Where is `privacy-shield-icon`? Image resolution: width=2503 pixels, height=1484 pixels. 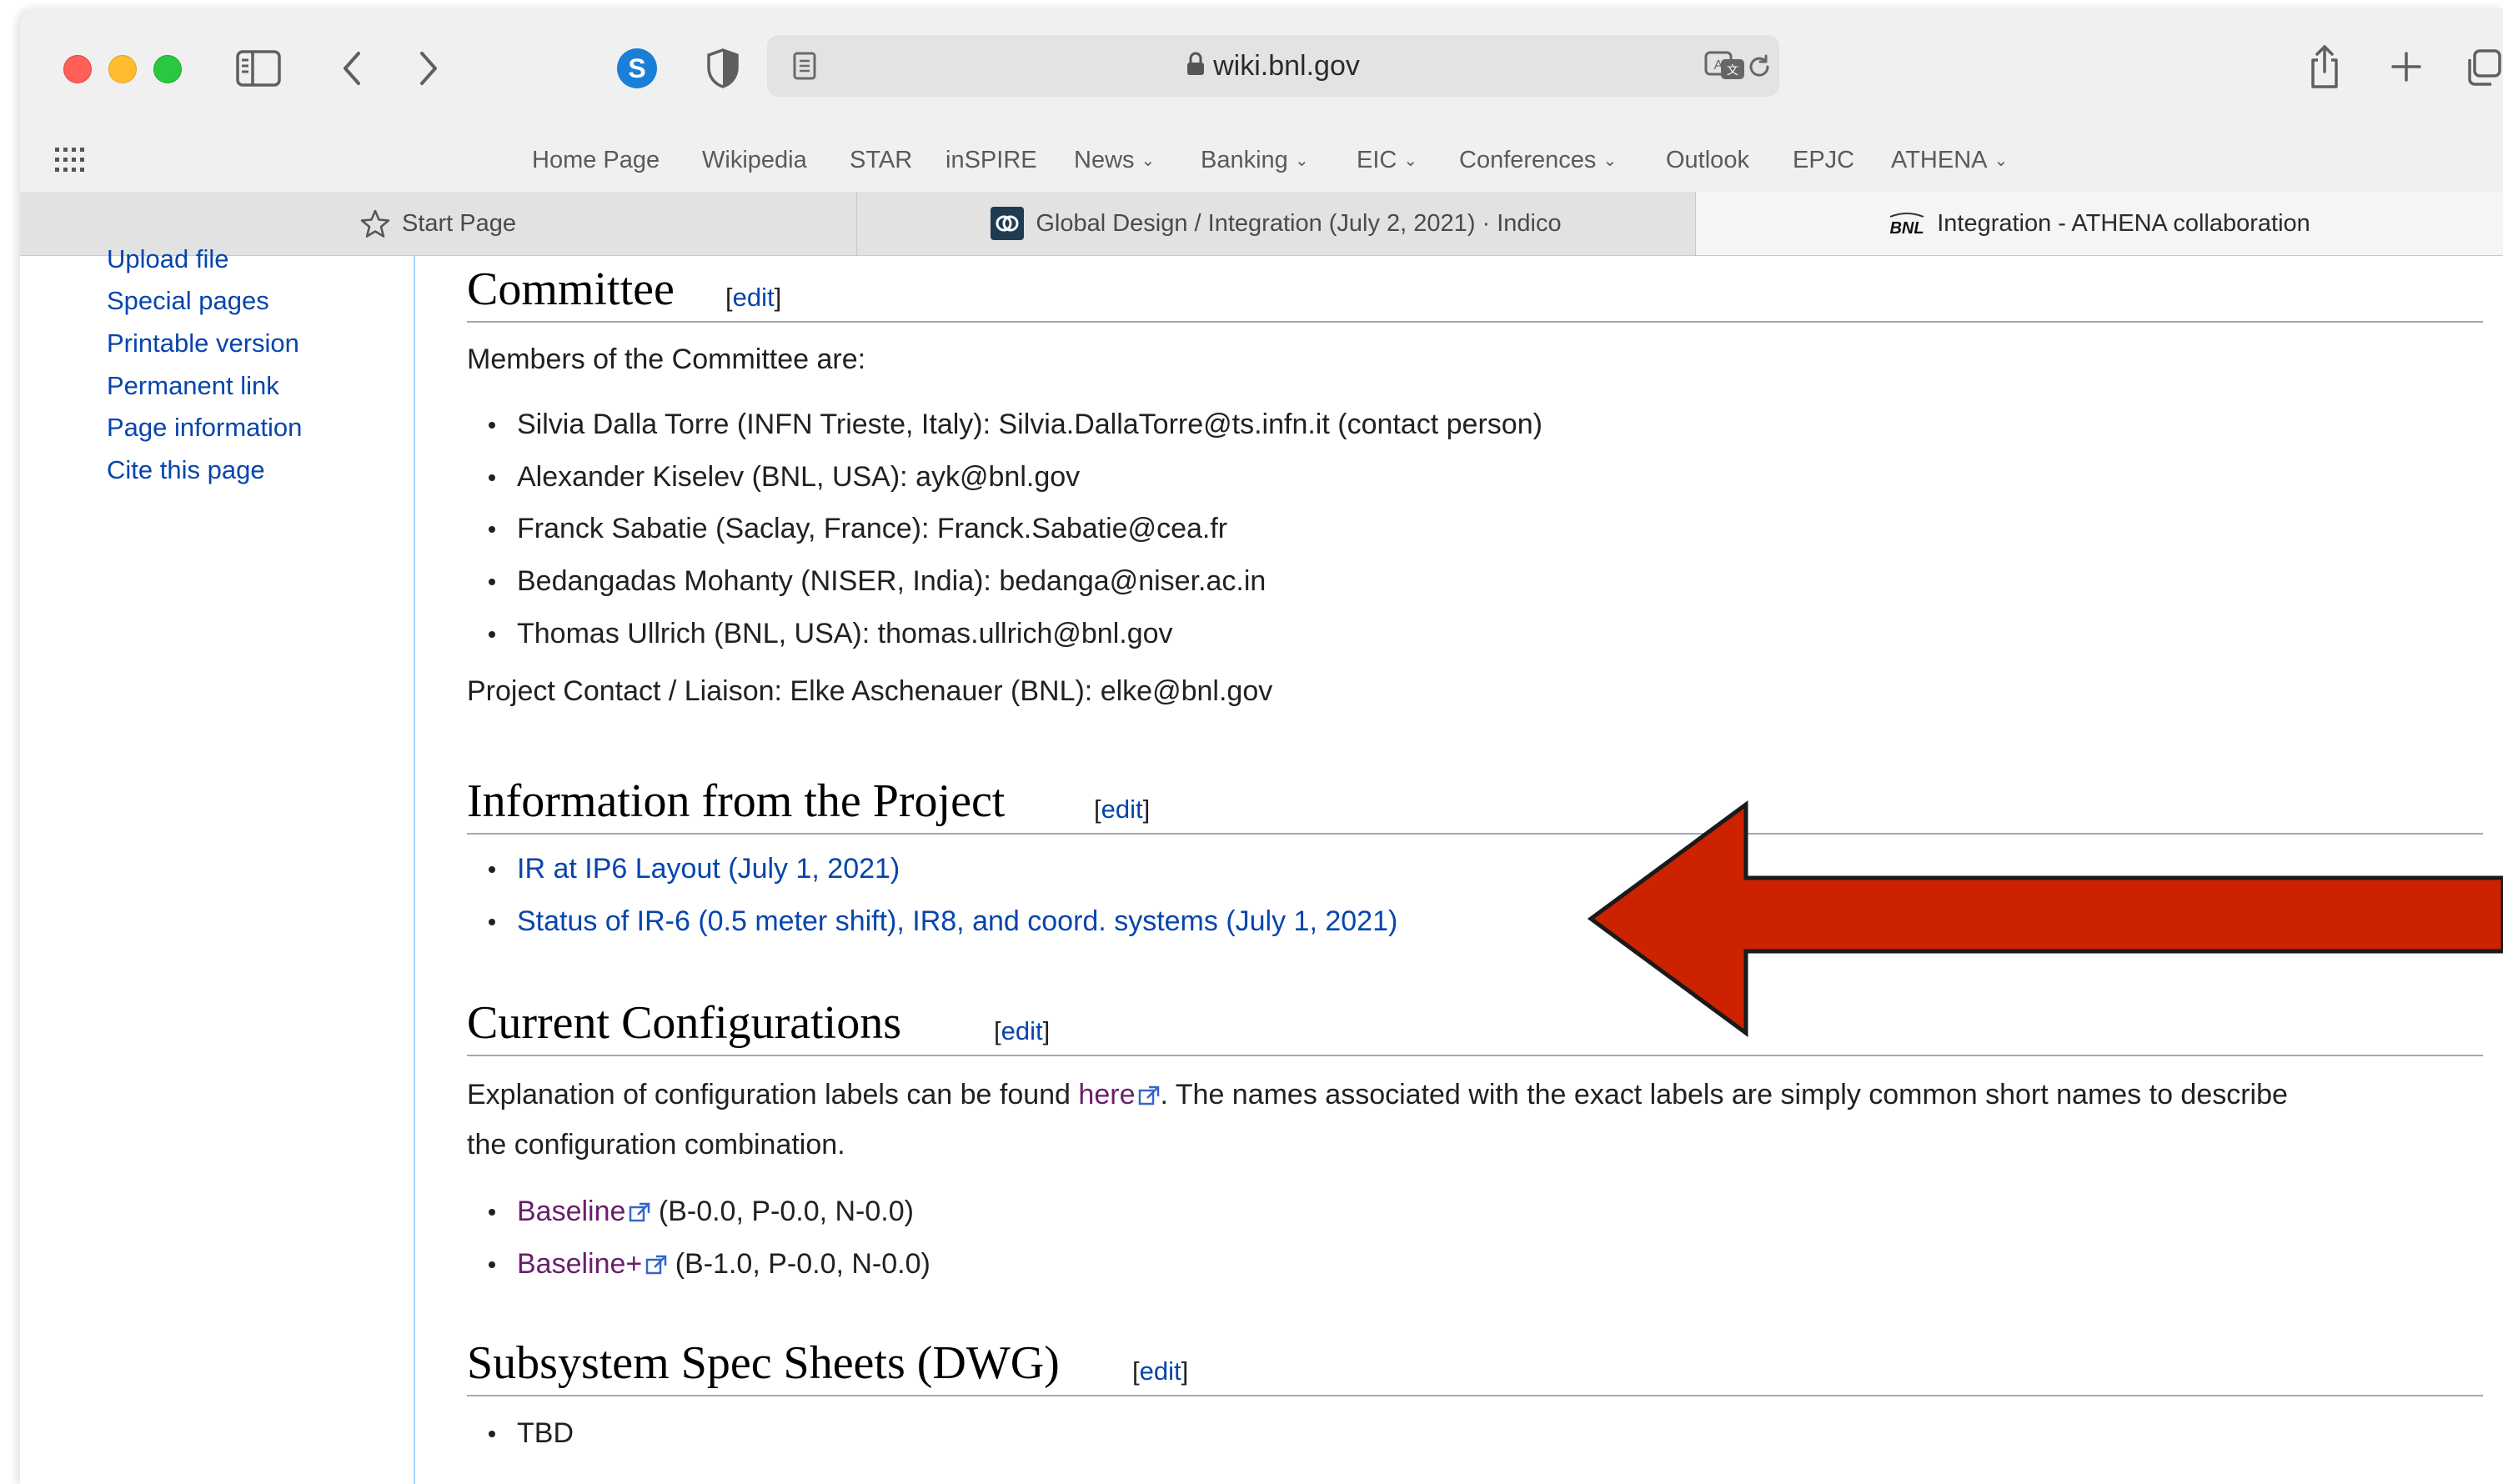 privacy-shield-icon is located at coordinates (723, 68).